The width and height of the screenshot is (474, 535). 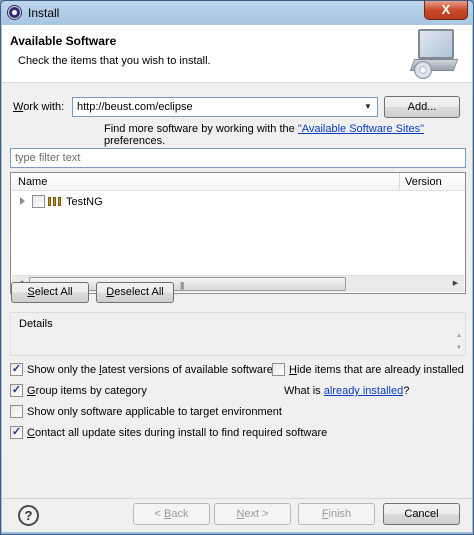 I want to click on details-scroll-icon: ▲ ▼, so click(x=459, y=342).